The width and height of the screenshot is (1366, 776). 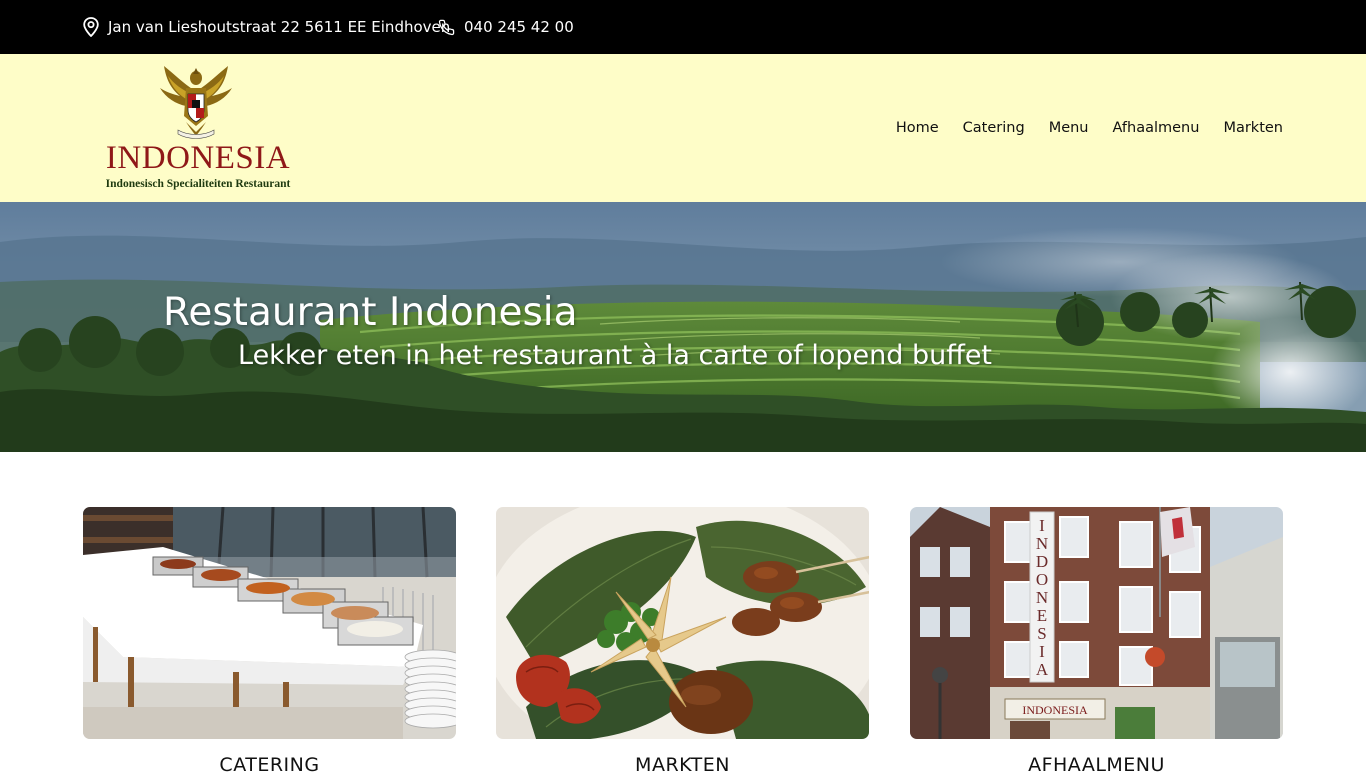 I want to click on hero-title: Restaurant Indonesia, so click(x=370, y=312).